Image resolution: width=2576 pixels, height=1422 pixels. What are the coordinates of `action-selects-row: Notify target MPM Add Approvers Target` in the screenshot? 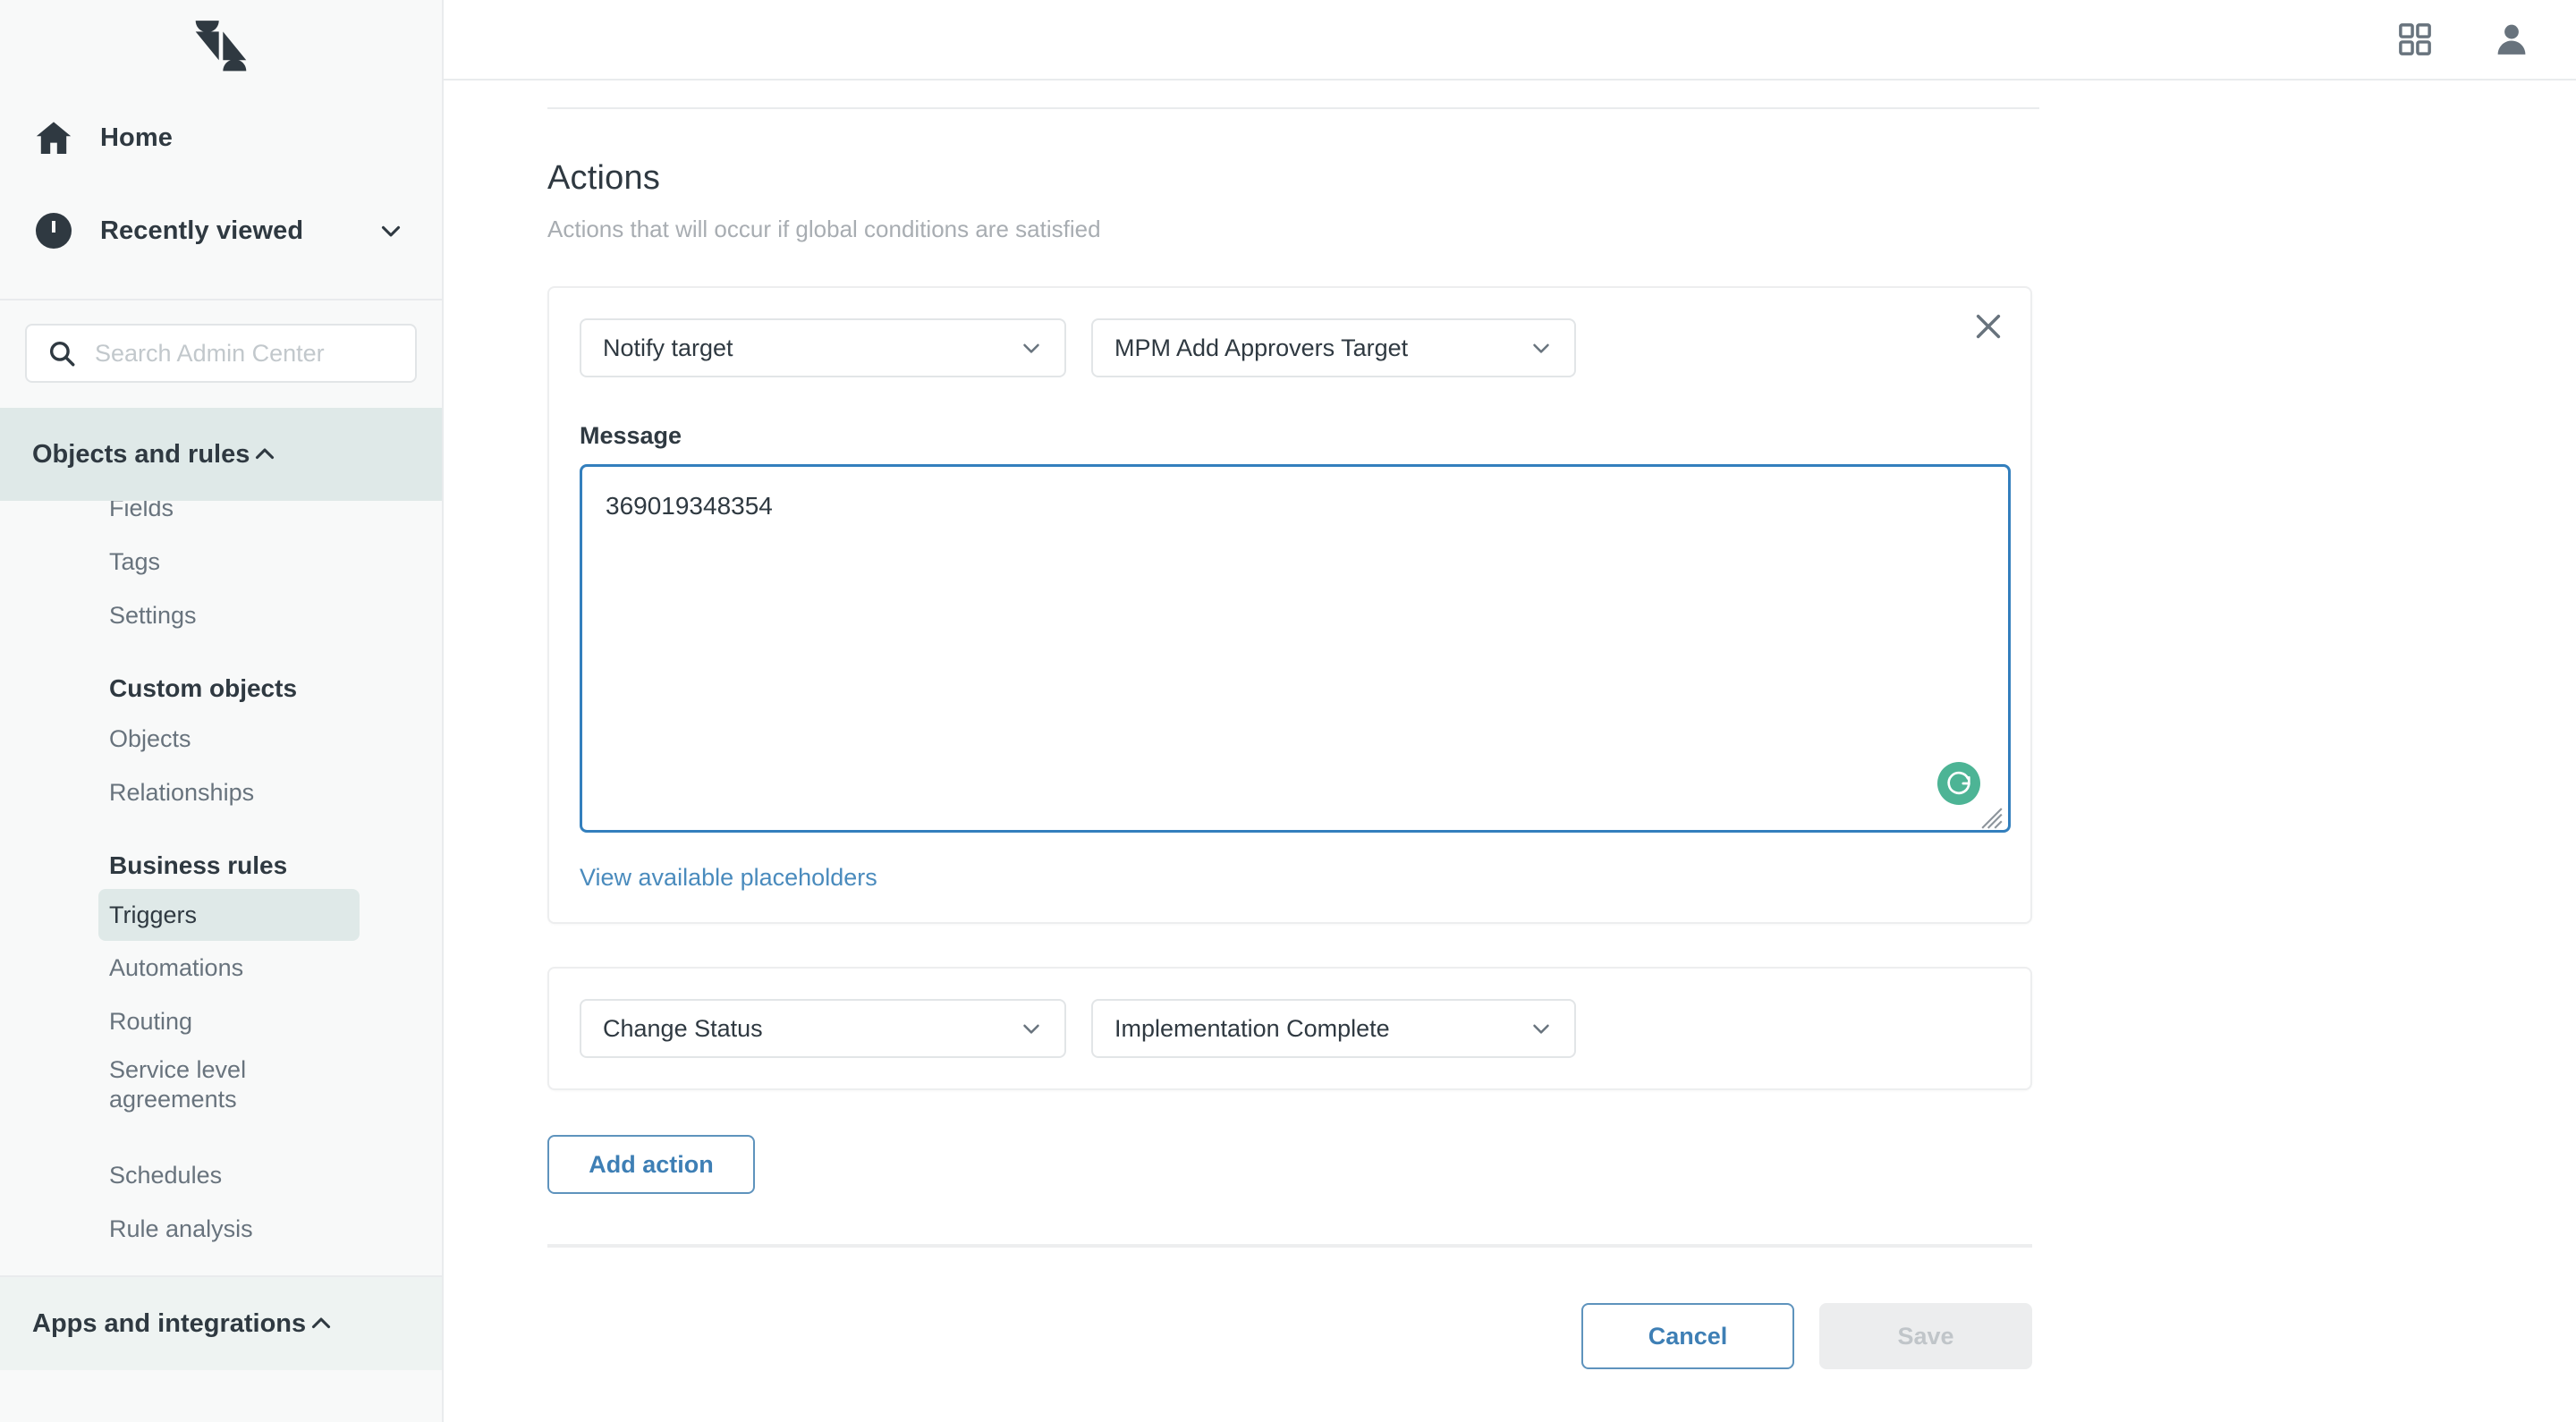 It's located at (1290, 347).